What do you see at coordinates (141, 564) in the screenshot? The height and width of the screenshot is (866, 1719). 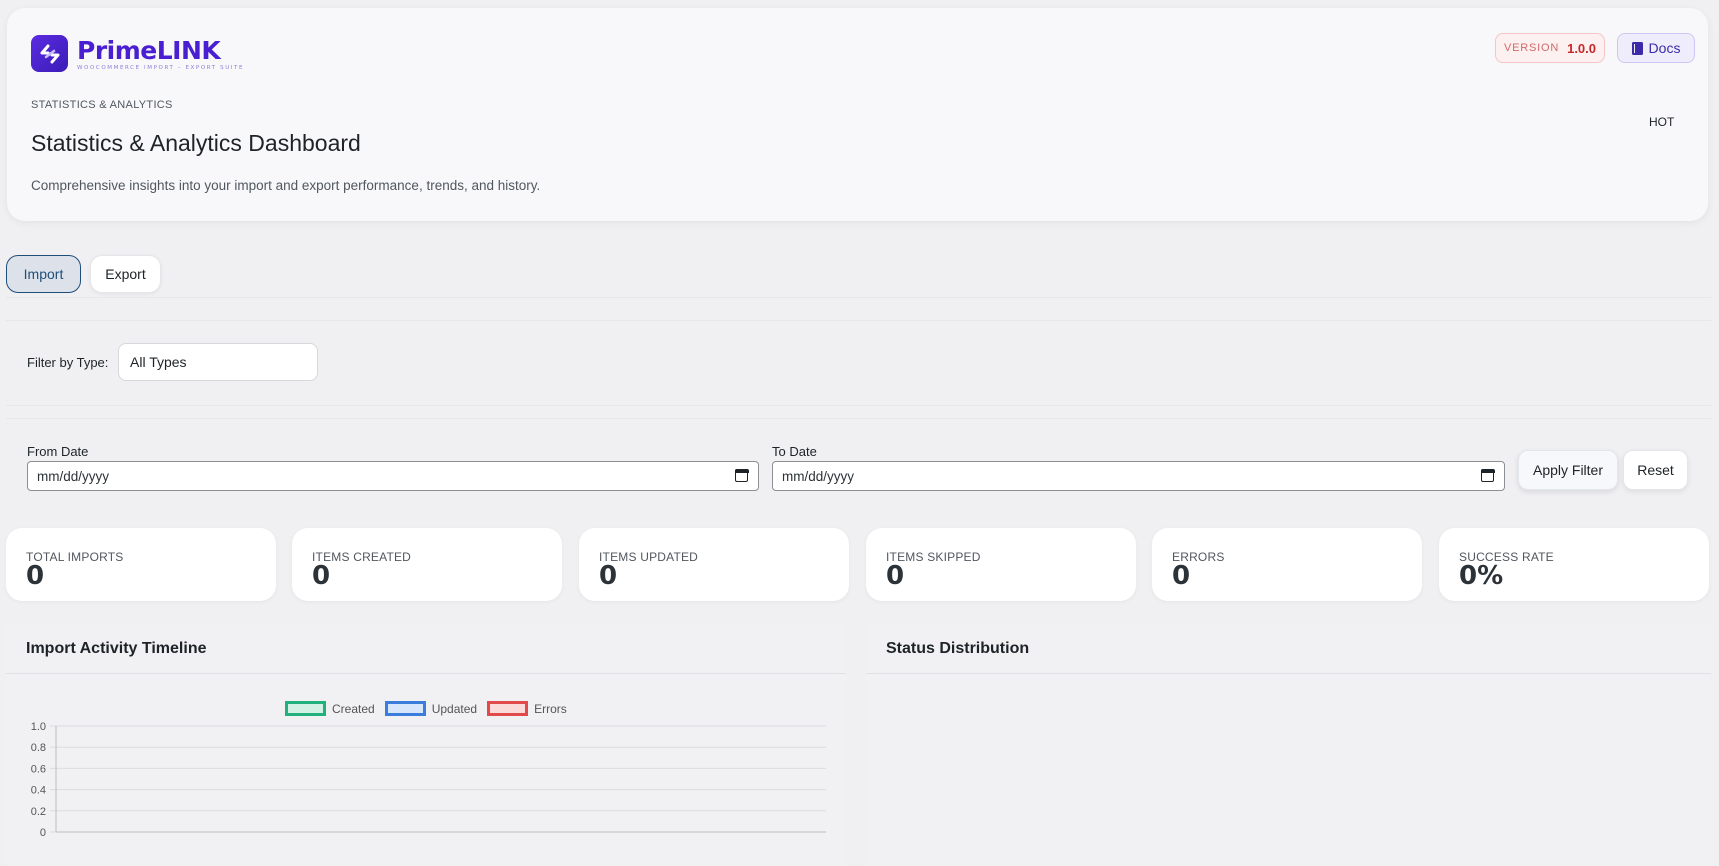 I see `stat-card-total-imports: TOTAL IMPORTS 0` at bounding box center [141, 564].